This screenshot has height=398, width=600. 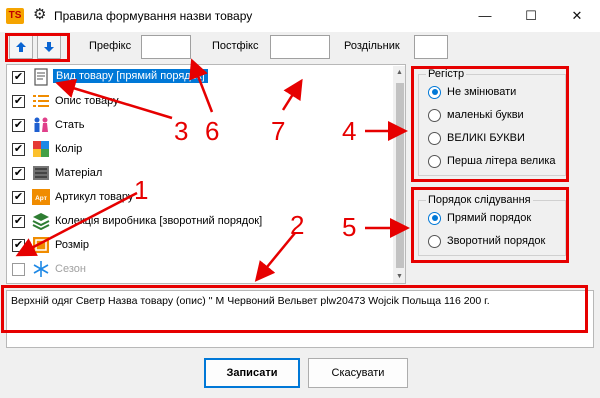 I want to click on annotation-label-7: 7, so click(x=278, y=131).